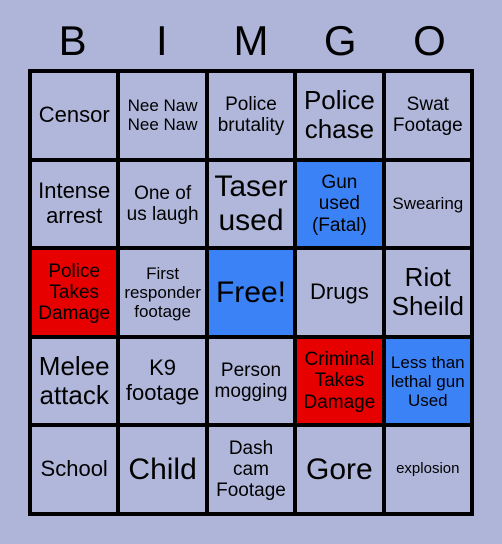  I want to click on bingo-cell: Riot Sheild, so click(427, 292).